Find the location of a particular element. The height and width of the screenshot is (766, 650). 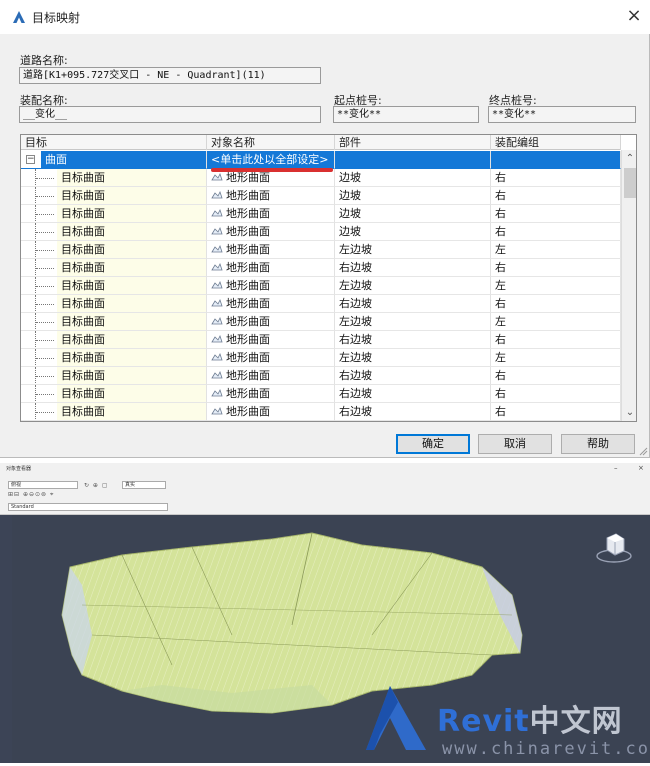

view-direction-select: 俯视 is located at coordinates (43, 485).